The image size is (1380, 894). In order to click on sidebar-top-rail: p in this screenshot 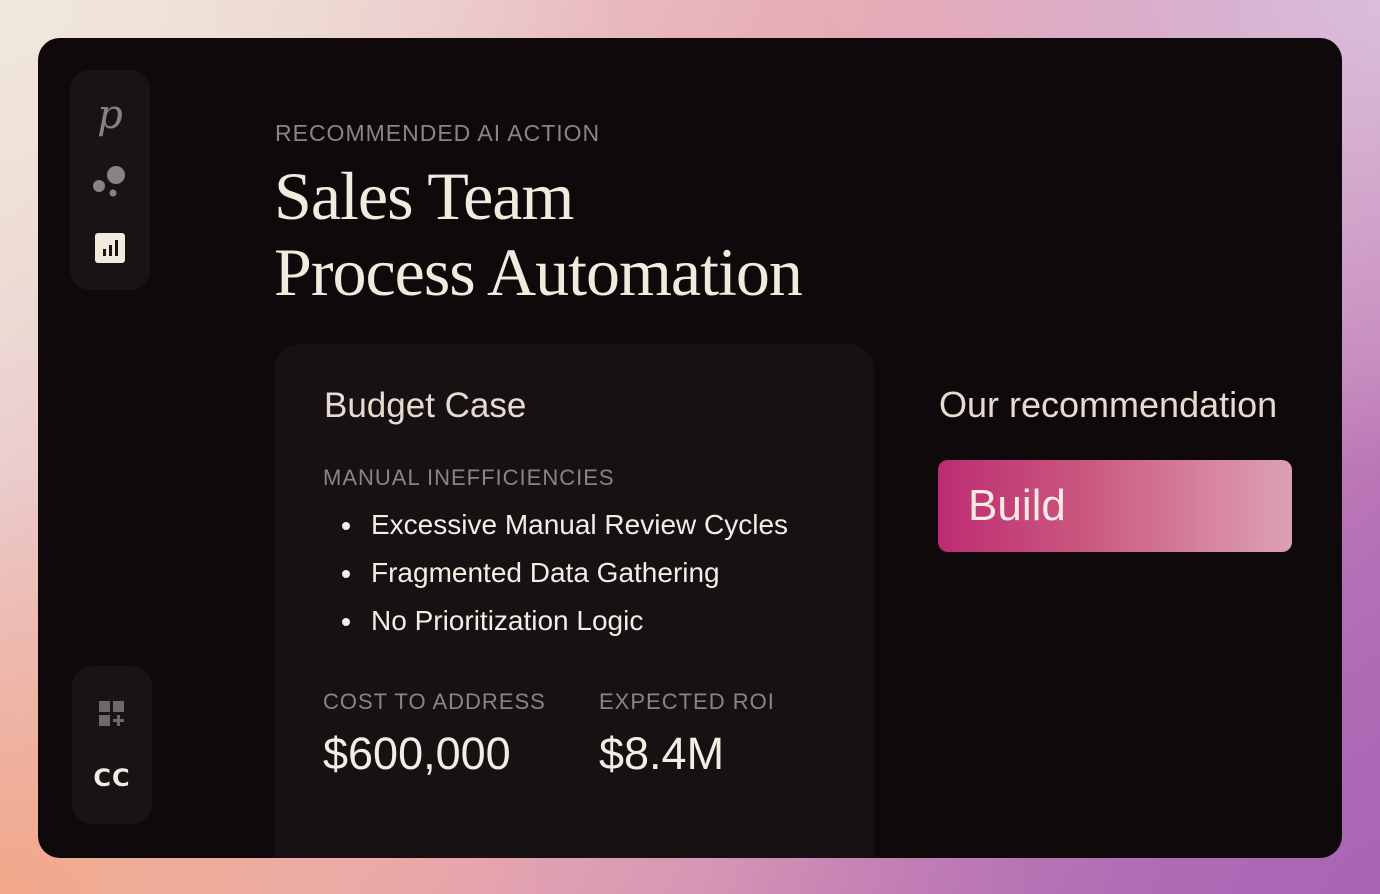, I will do `click(110, 180)`.